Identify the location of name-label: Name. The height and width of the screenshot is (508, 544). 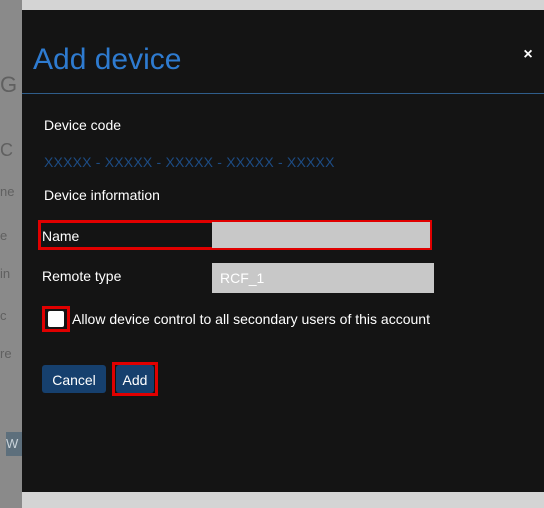
(61, 236).